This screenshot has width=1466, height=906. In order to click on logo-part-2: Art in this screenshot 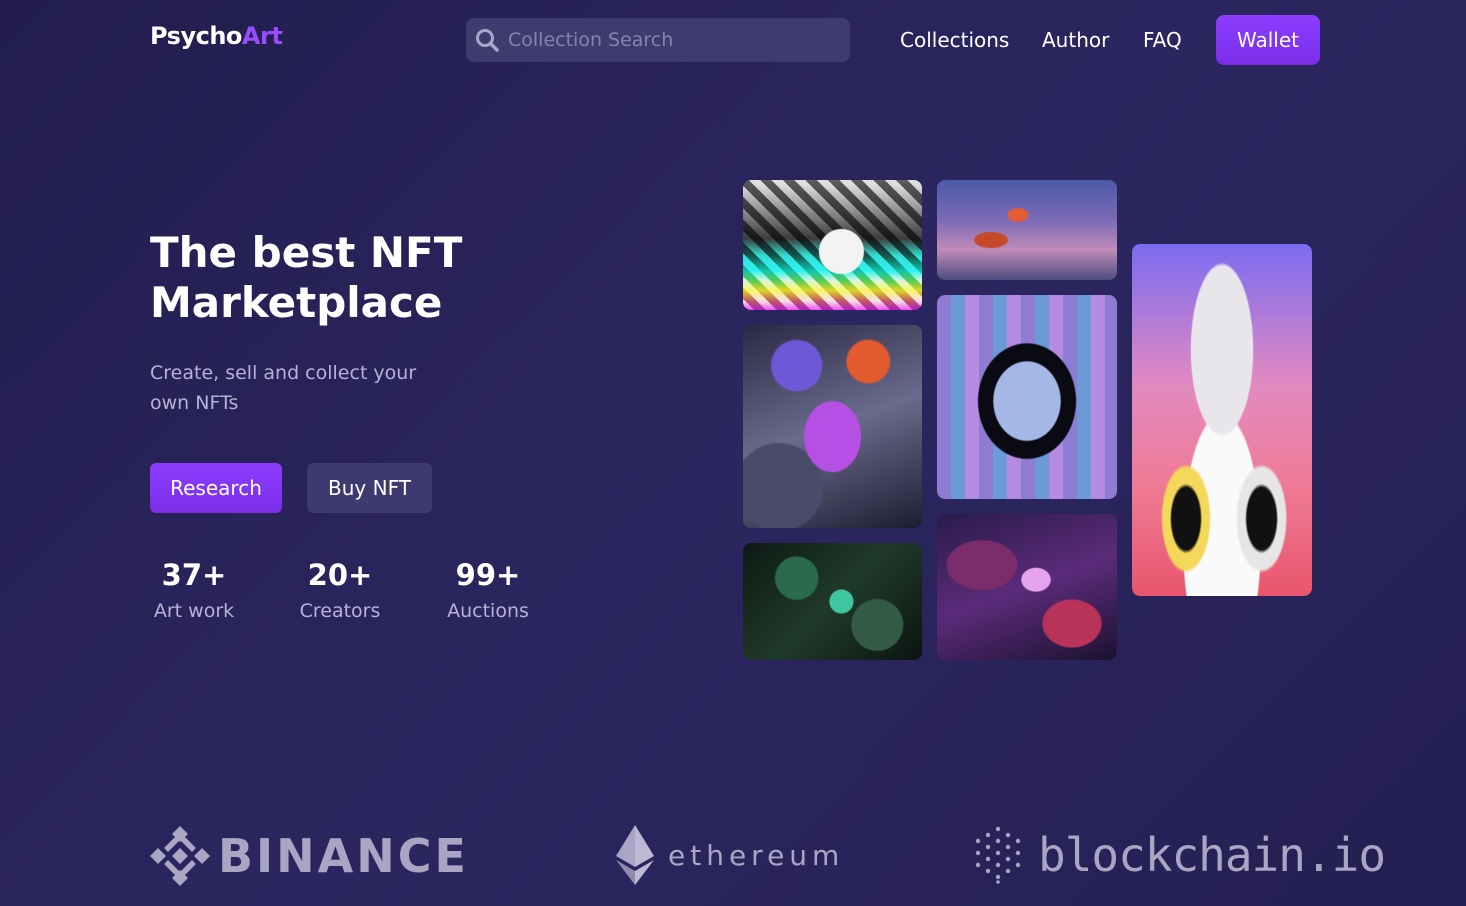, I will do `click(262, 36)`.